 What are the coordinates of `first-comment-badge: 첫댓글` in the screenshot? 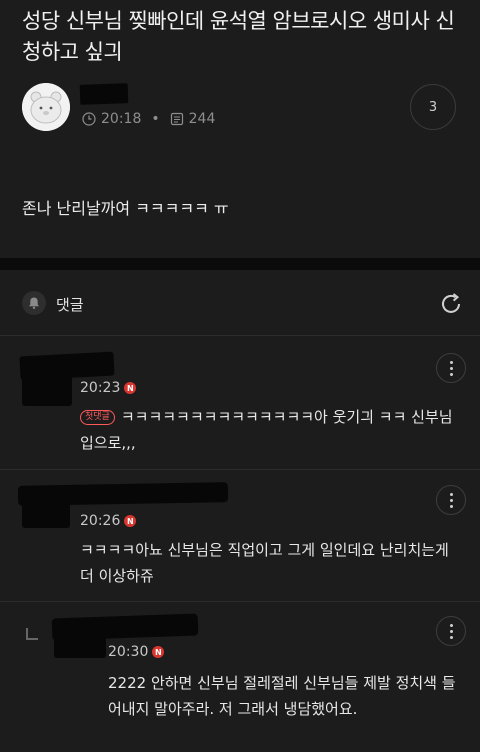 It's located at (97, 417).